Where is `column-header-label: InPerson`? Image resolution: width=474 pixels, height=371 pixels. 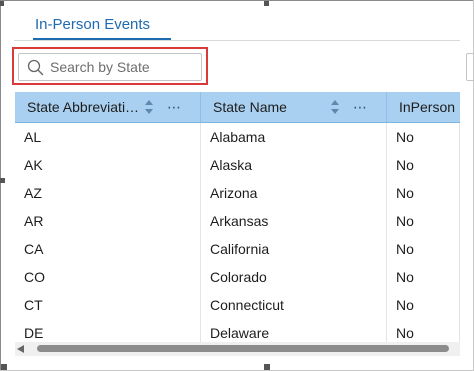 column-header-label: InPerson is located at coordinates (427, 107).